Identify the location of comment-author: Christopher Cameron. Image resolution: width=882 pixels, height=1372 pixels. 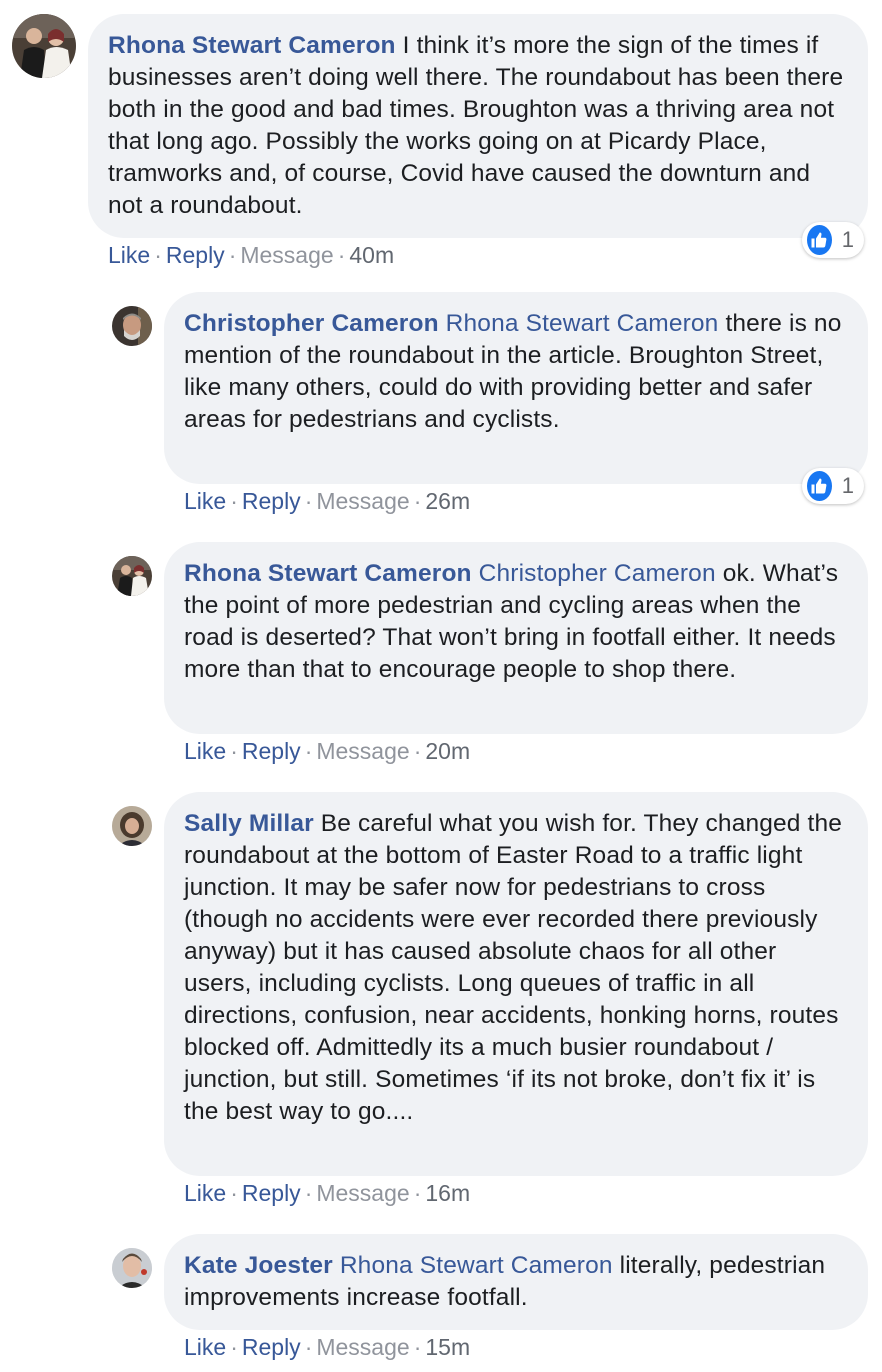
(311, 323).